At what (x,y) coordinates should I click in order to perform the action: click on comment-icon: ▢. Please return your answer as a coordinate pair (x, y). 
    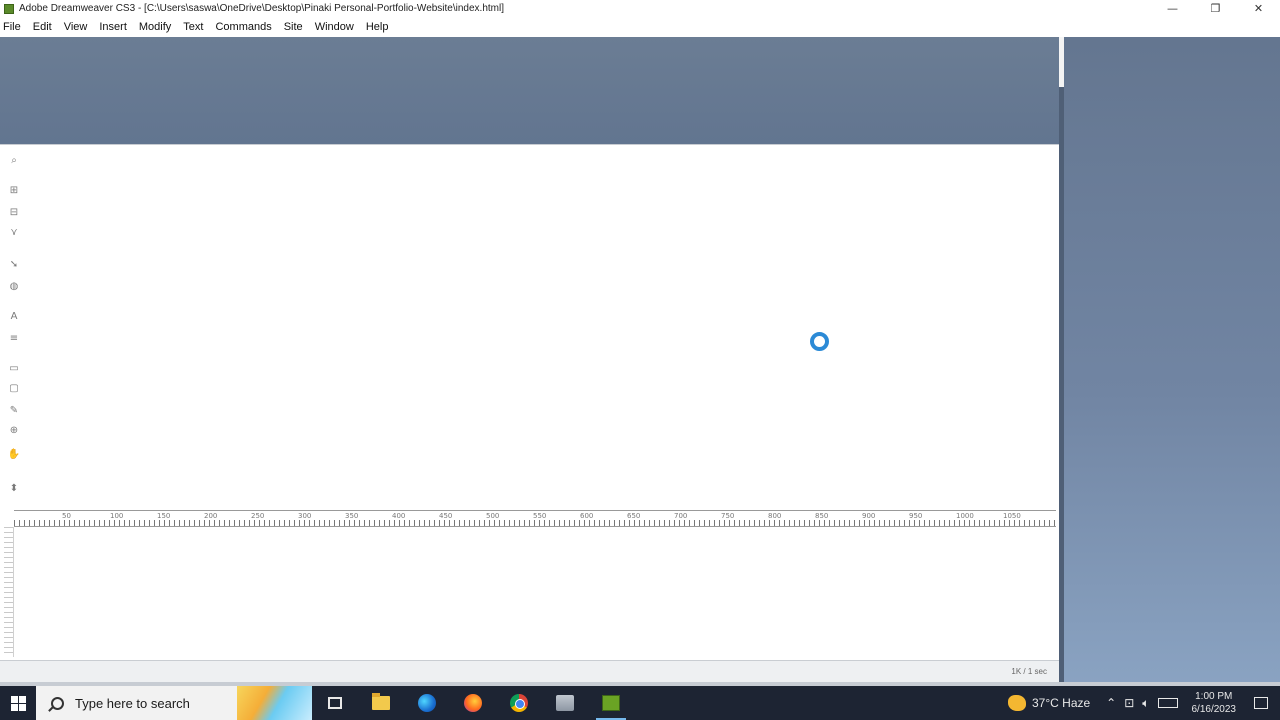
    Looking at the image, I should click on (14, 388).